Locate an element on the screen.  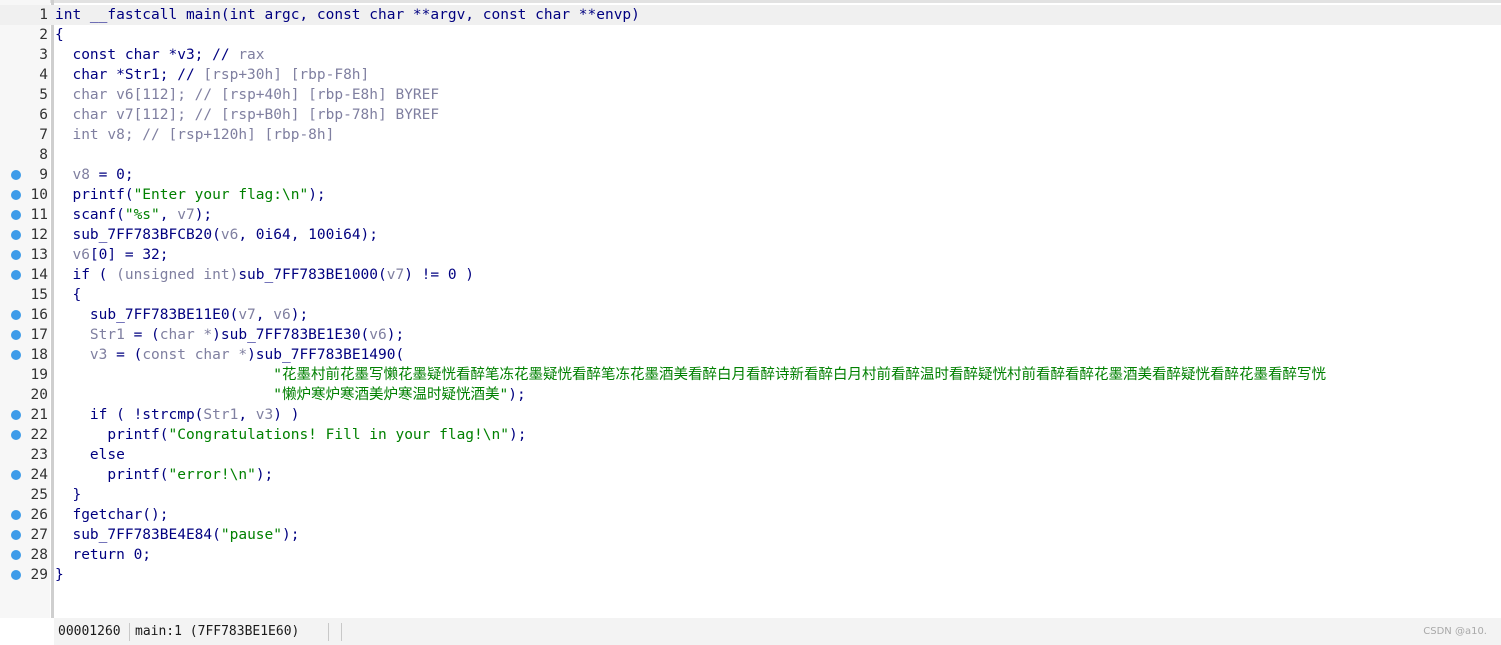
line-number: 21 is located at coordinates (39, 415).